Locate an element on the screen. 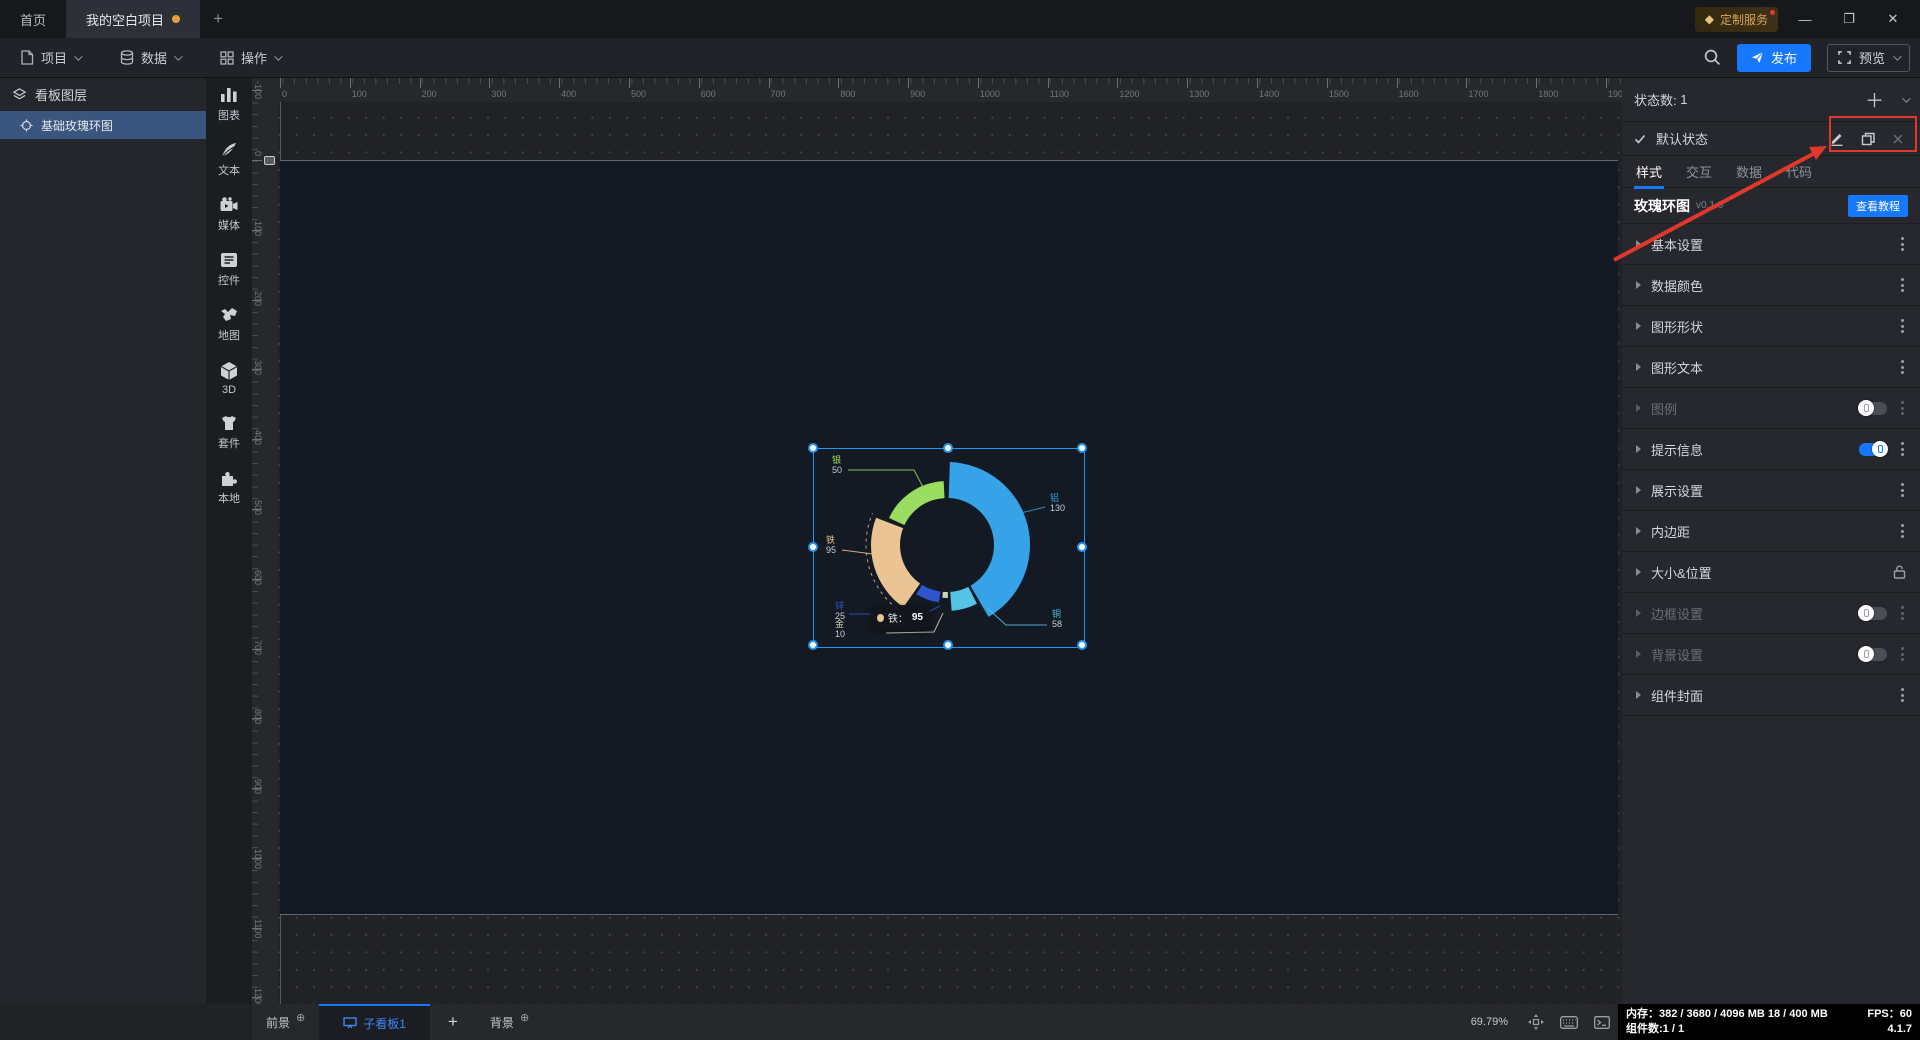  section-label: 图形文本 is located at coordinates (1677, 368).